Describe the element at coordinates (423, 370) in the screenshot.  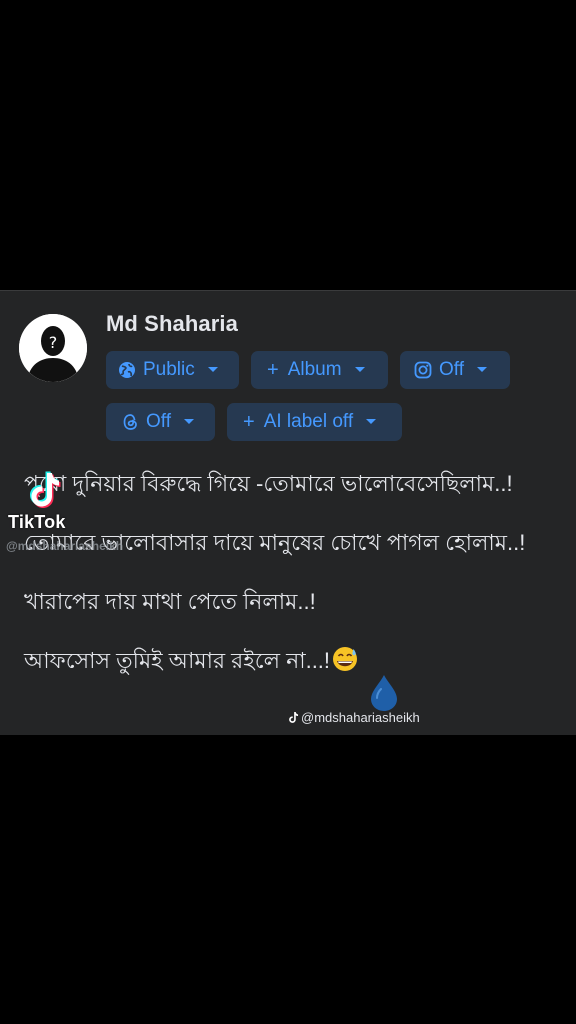
I see `instagram-icon` at that location.